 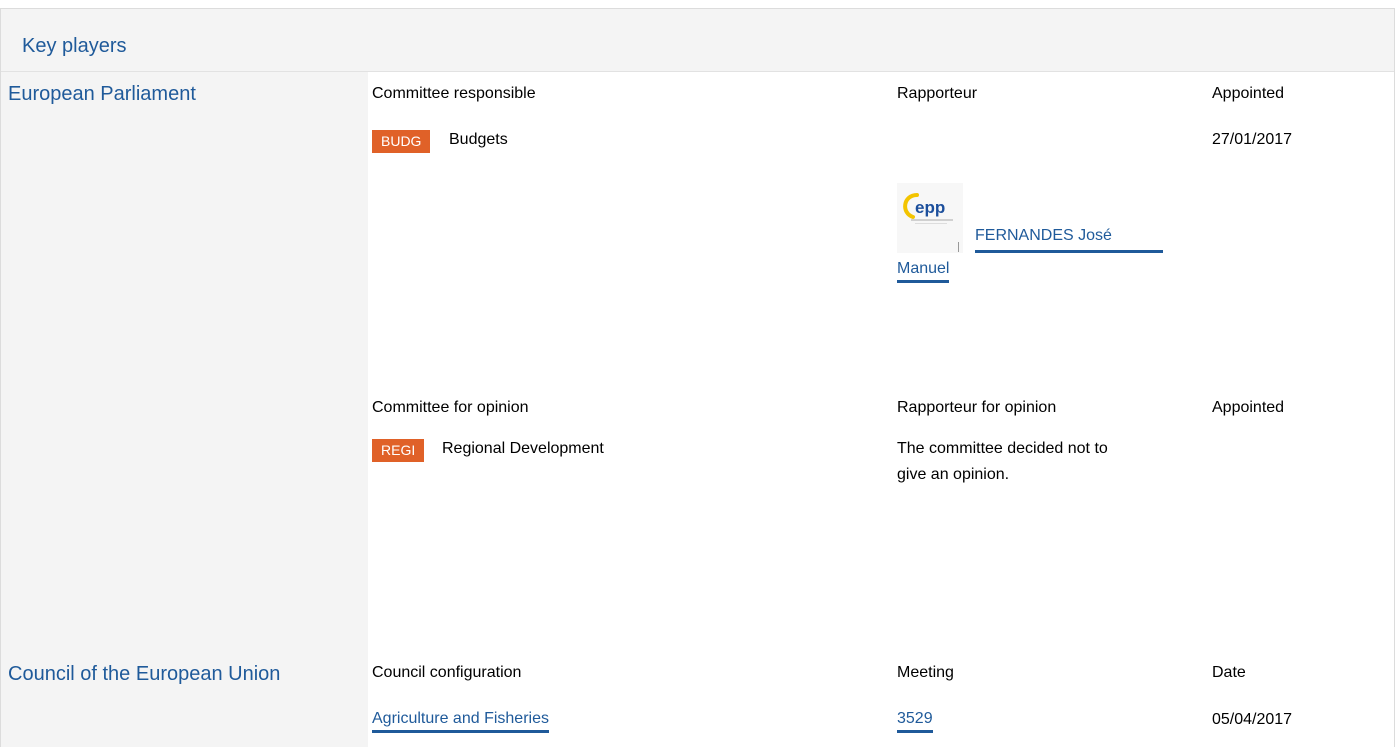 I want to click on svg-text: epp, so click(x=930, y=207).